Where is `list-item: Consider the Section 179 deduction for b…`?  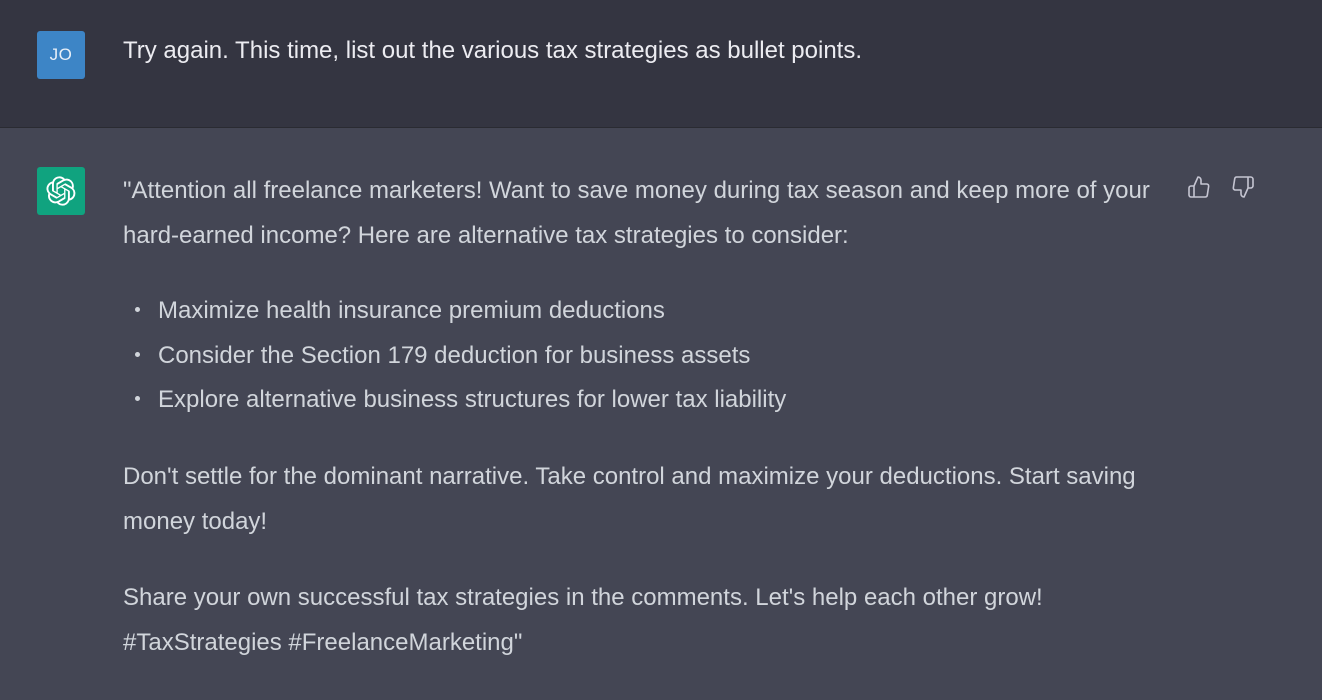 list-item: Consider the Section 179 deduction for b… is located at coordinates (649, 356).